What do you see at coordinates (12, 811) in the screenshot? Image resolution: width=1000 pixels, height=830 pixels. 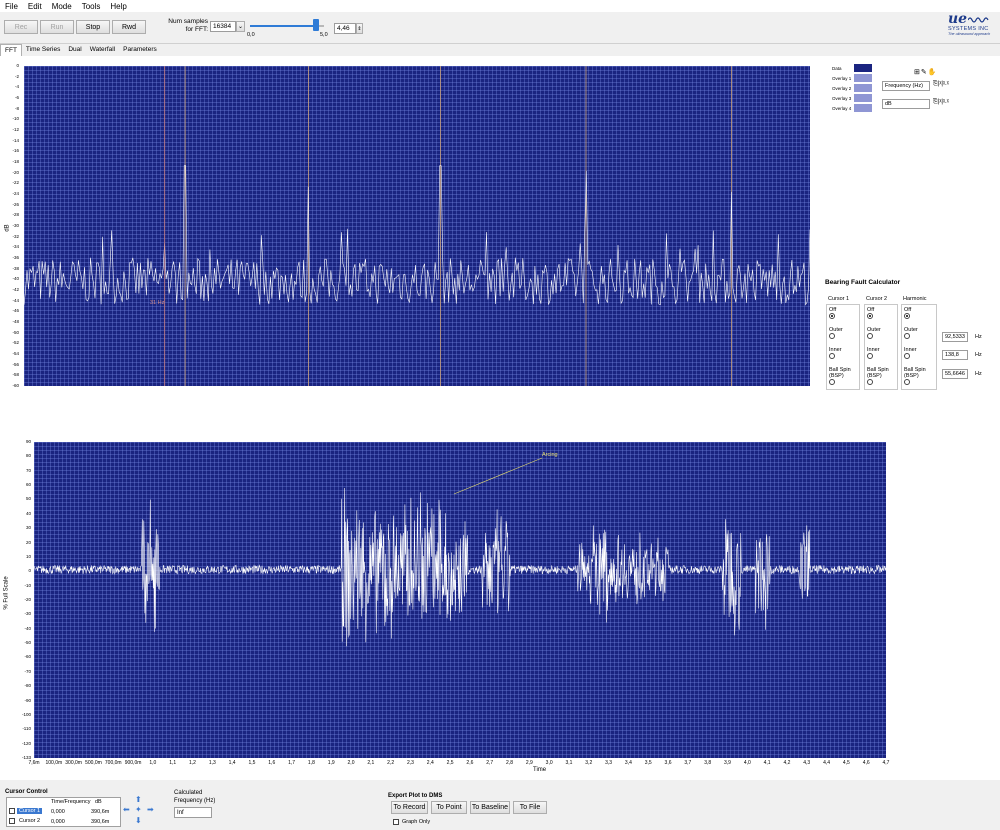 I see `cursor-1-checkbox` at bounding box center [12, 811].